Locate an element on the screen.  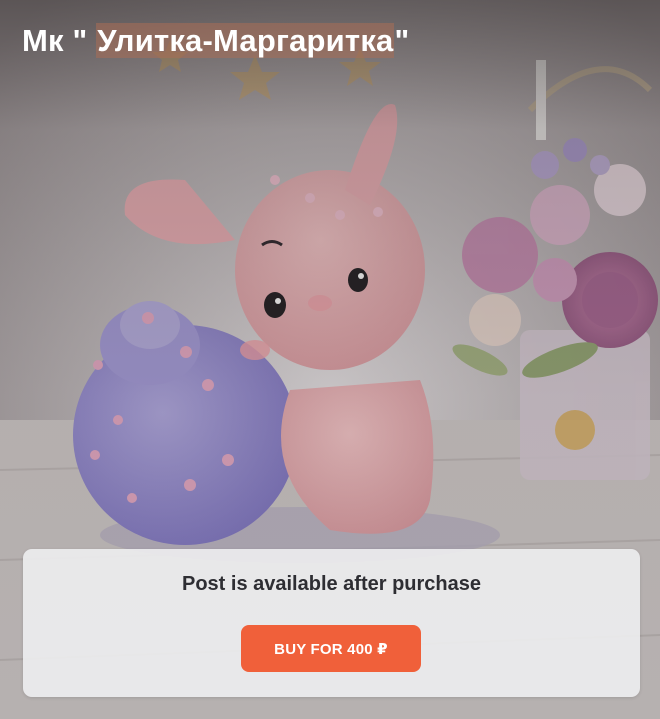
post-title-suffix: " is located at coordinates (402, 40).